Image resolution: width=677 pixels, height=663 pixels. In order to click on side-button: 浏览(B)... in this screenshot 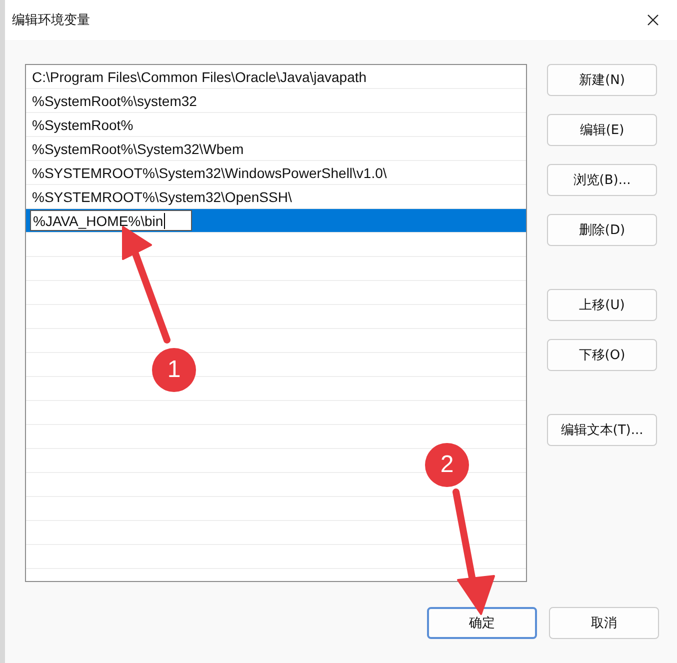, I will do `click(602, 180)`.